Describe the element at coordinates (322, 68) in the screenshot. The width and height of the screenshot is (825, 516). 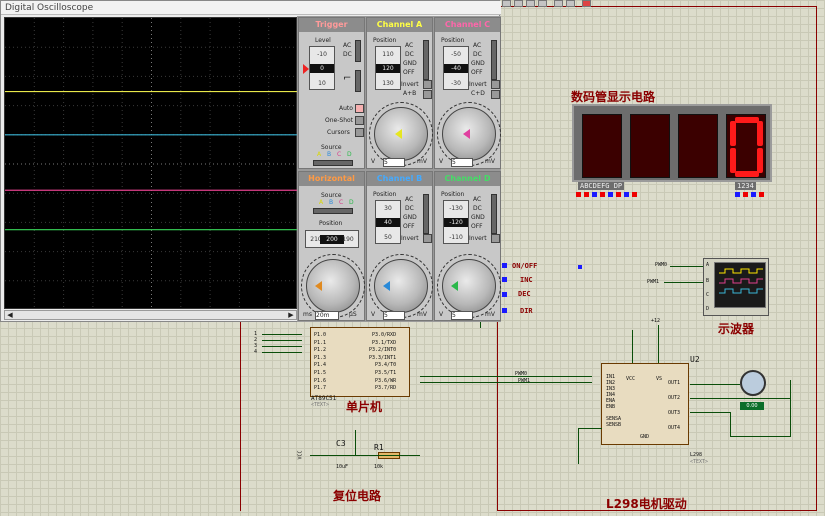
I see `trigger-level-spinner: -10 0 10` at that location.